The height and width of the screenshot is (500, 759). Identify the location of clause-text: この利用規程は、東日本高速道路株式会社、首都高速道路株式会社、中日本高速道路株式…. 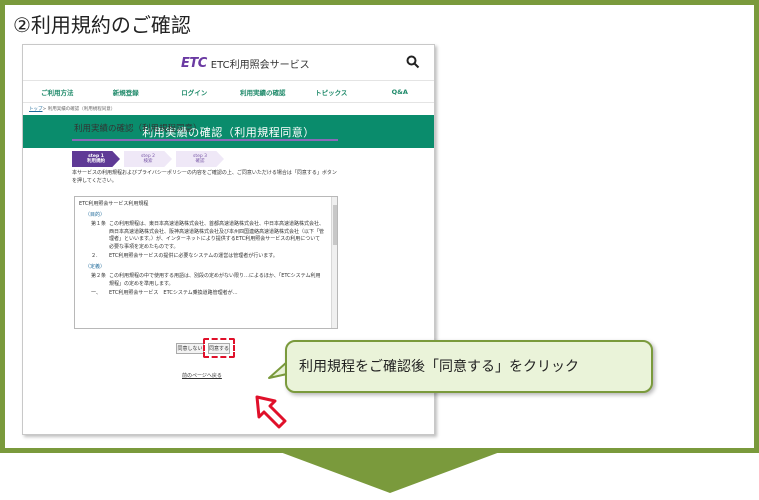
(217, 235).